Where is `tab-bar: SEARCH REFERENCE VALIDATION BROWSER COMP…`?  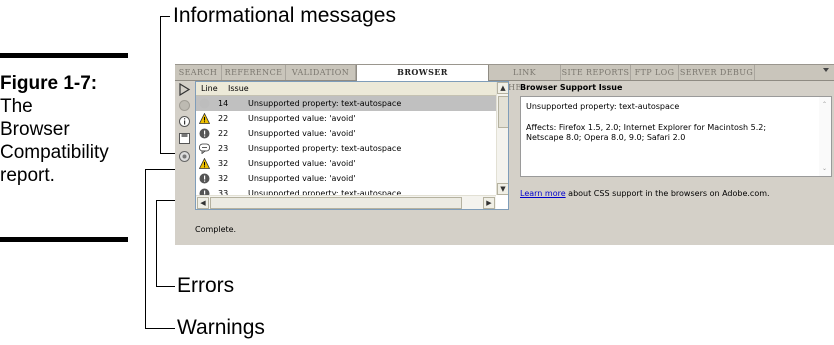
tab-bar: SEARCH REFERENCE VALIDATION BROWSER COMP… is located at coordinates (504, 78).